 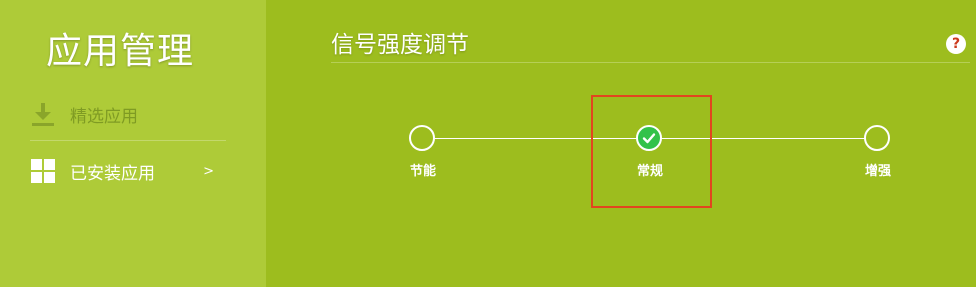 What do you see at coordinates (651, 151) in the screenshot?
I see `selection-highlight-box` at bounding box center [651, 151].